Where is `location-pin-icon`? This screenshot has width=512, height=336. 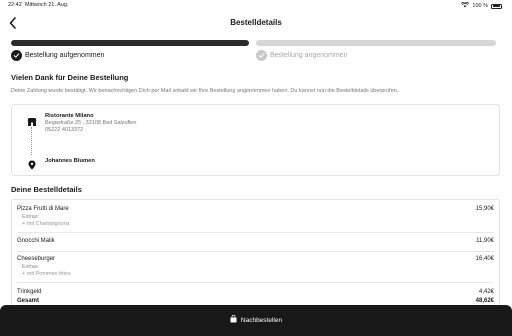 location-pin-icon is located at coordinates (32, 163).